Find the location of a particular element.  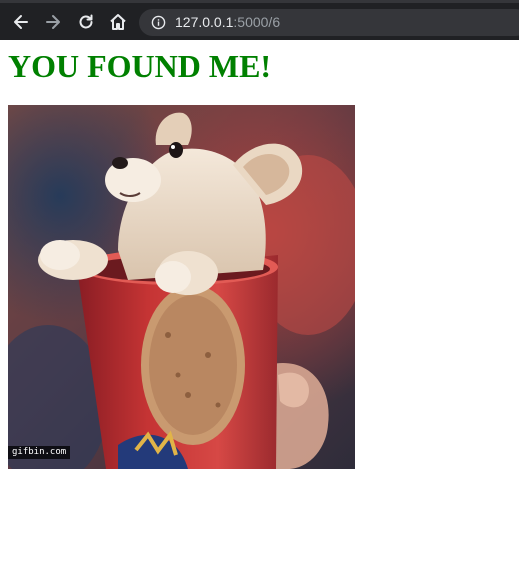

browser-toolbar: 127.0.0.1:5000/6 is located at coordinates (259, 20).